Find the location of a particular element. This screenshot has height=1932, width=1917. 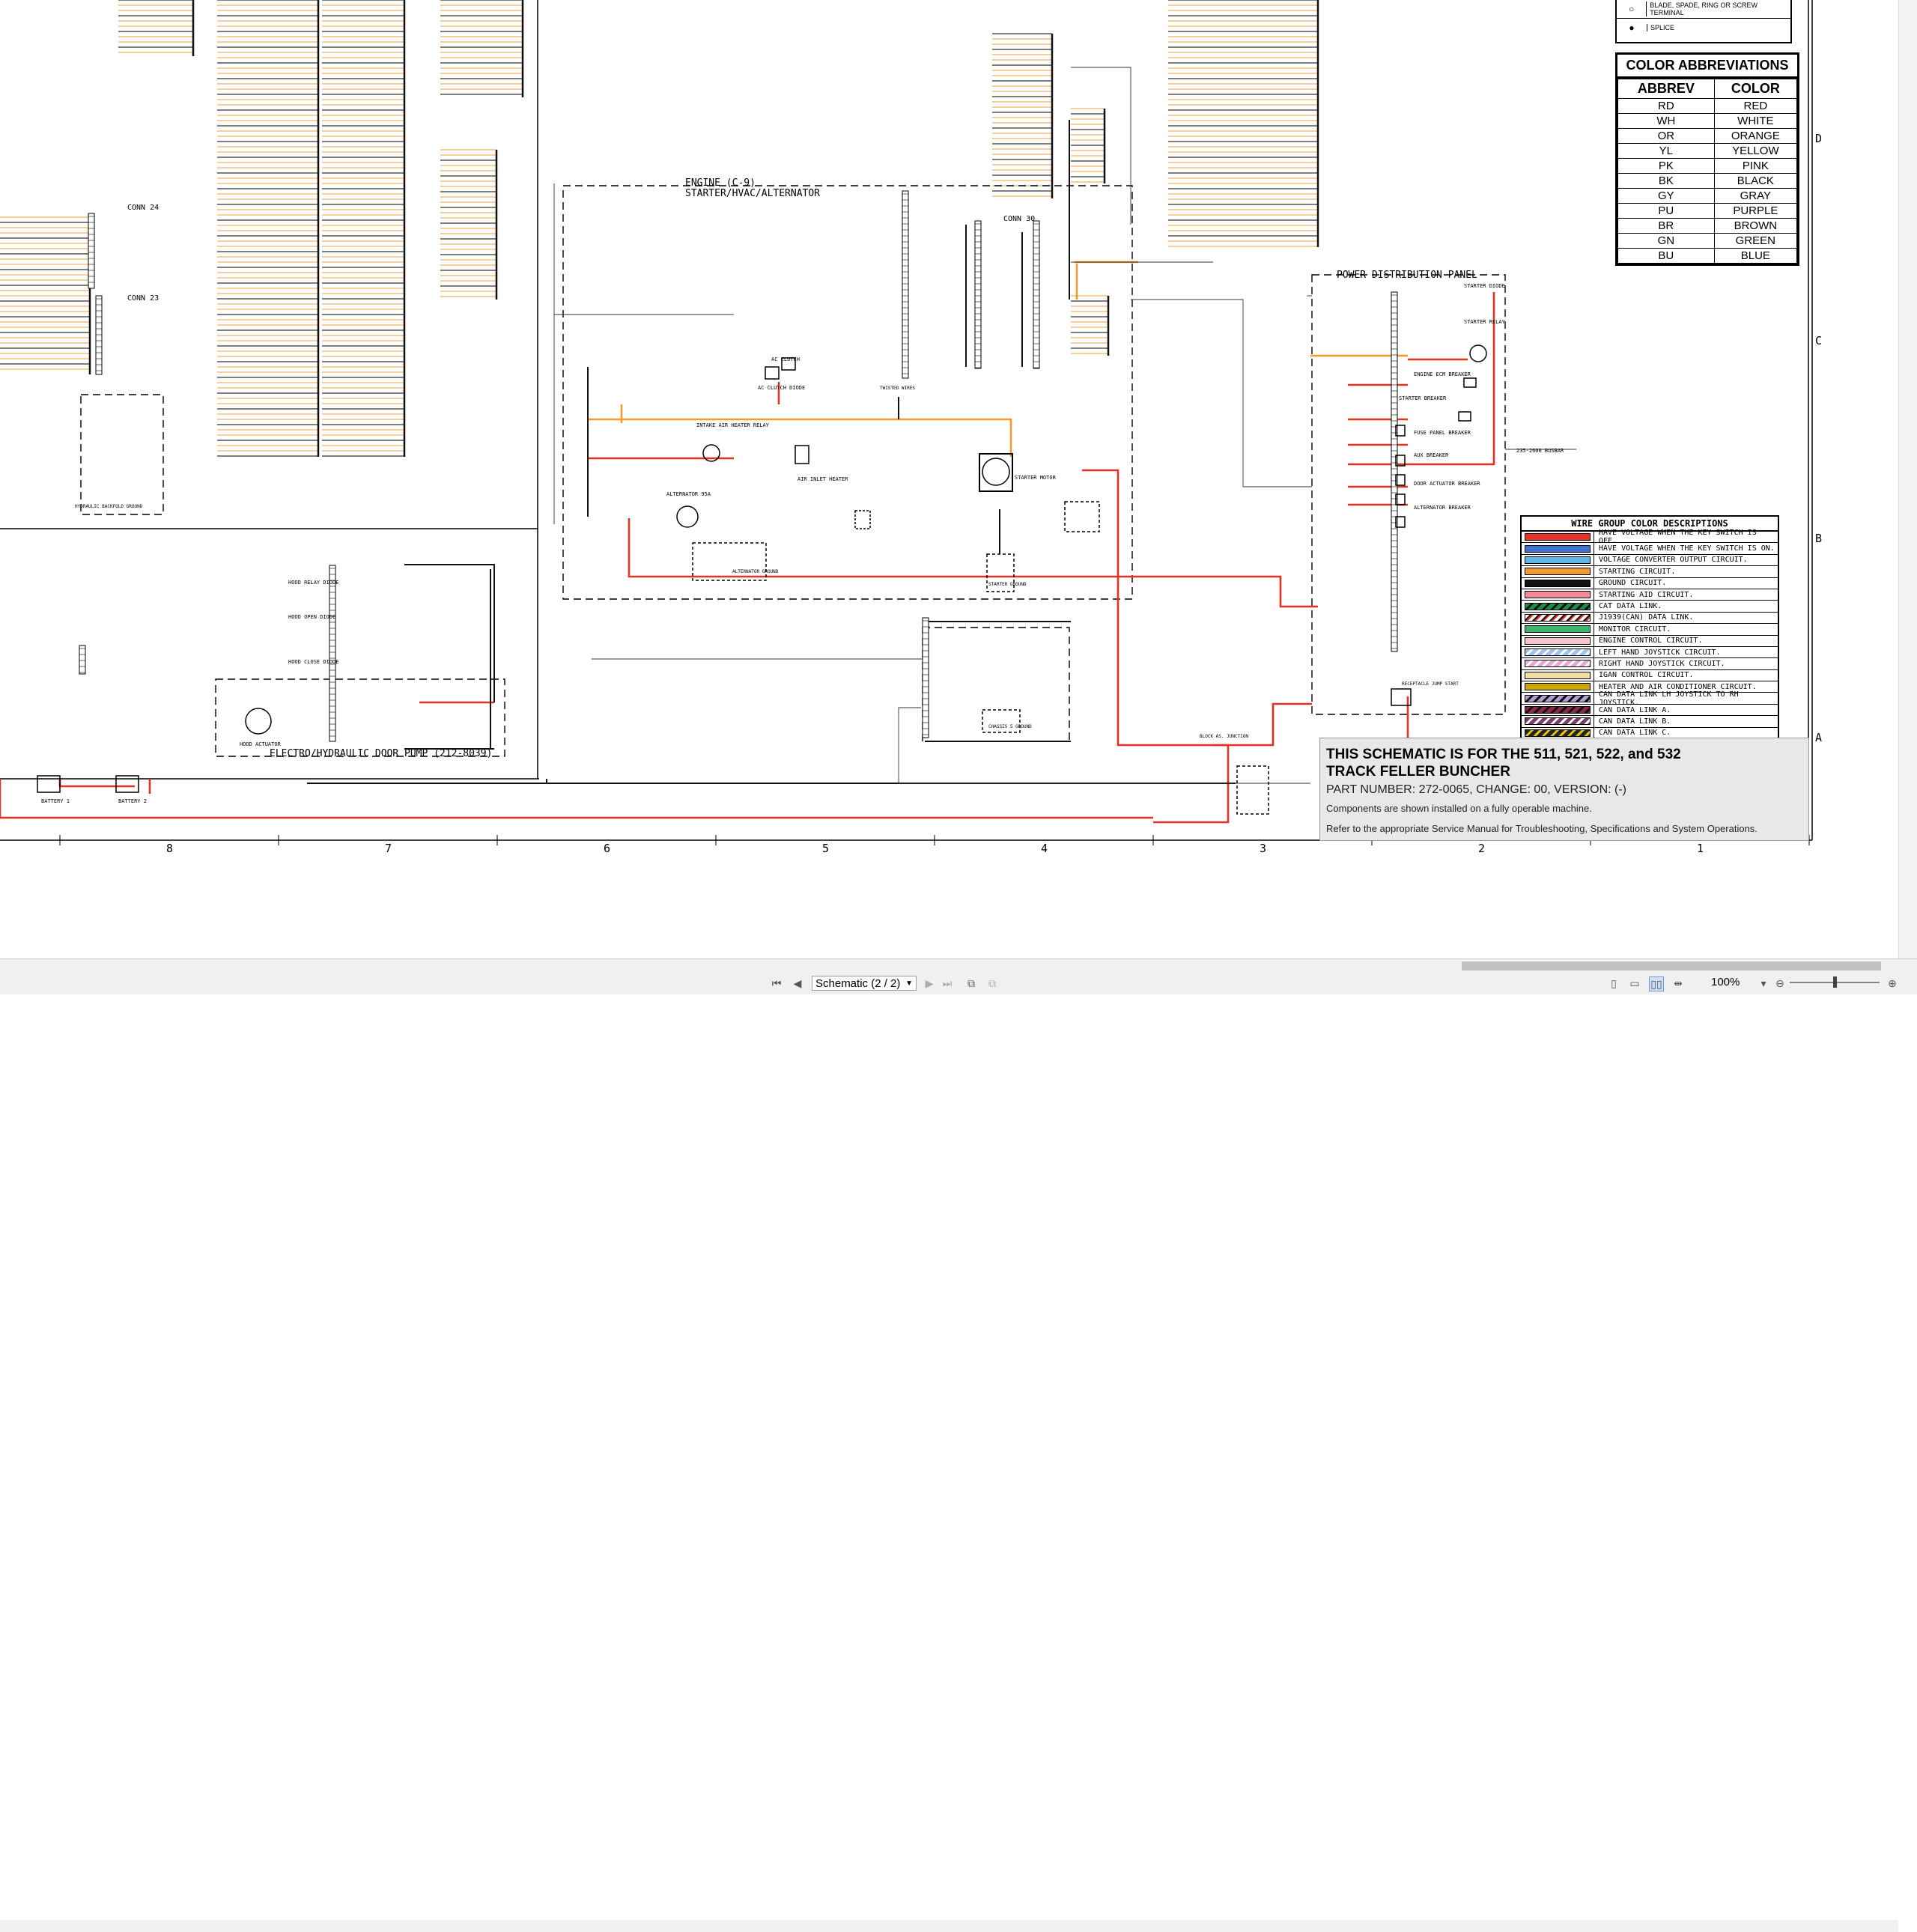

color-cell: BLACK is located at coordinates (1755, 181).